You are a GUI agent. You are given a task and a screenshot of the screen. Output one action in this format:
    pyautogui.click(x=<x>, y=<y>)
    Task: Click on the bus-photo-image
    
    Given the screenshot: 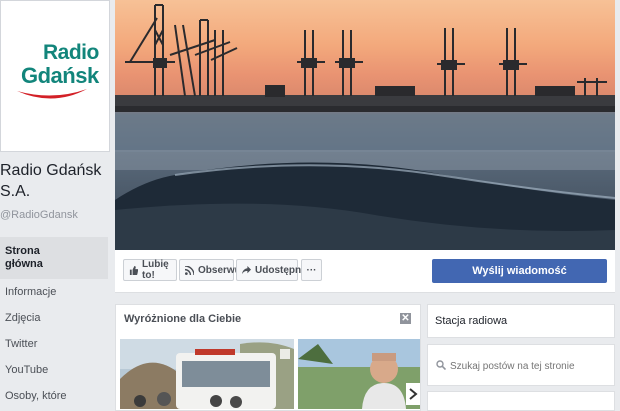 What is the action you would take?
    pyautogui.click(x=207, y=374)
    